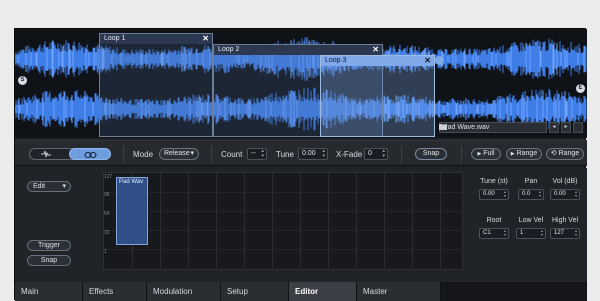 The width and height of the screenshot is (600, 301). What do you see at coordinates (131, 182) in the screenshot?
I see `zone-label: Pad Wav` at bounding box center [131, 182].